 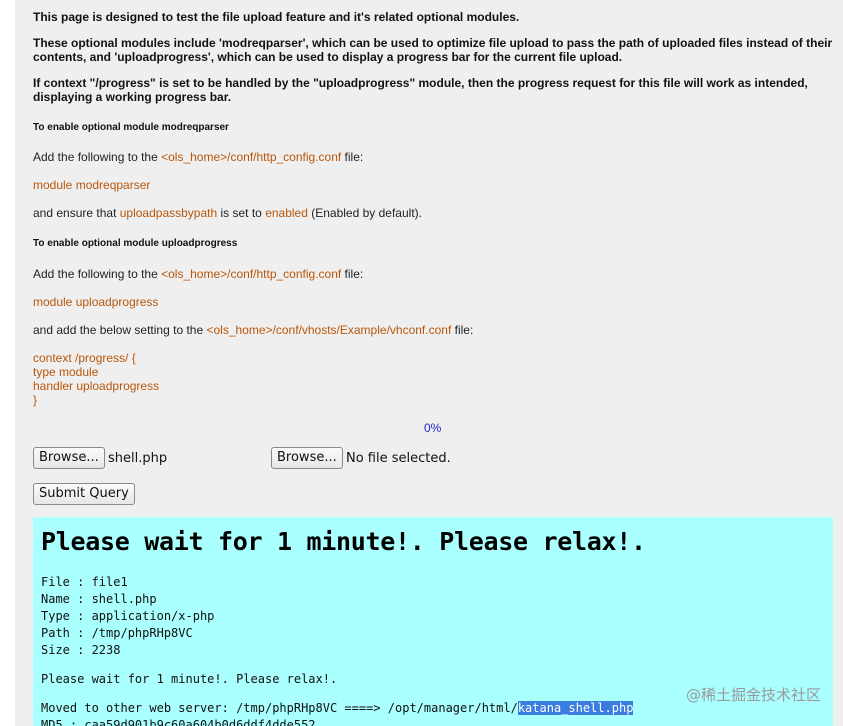 I want to click on context-line-1: context /progress/ {, so click(x=84, y=358).